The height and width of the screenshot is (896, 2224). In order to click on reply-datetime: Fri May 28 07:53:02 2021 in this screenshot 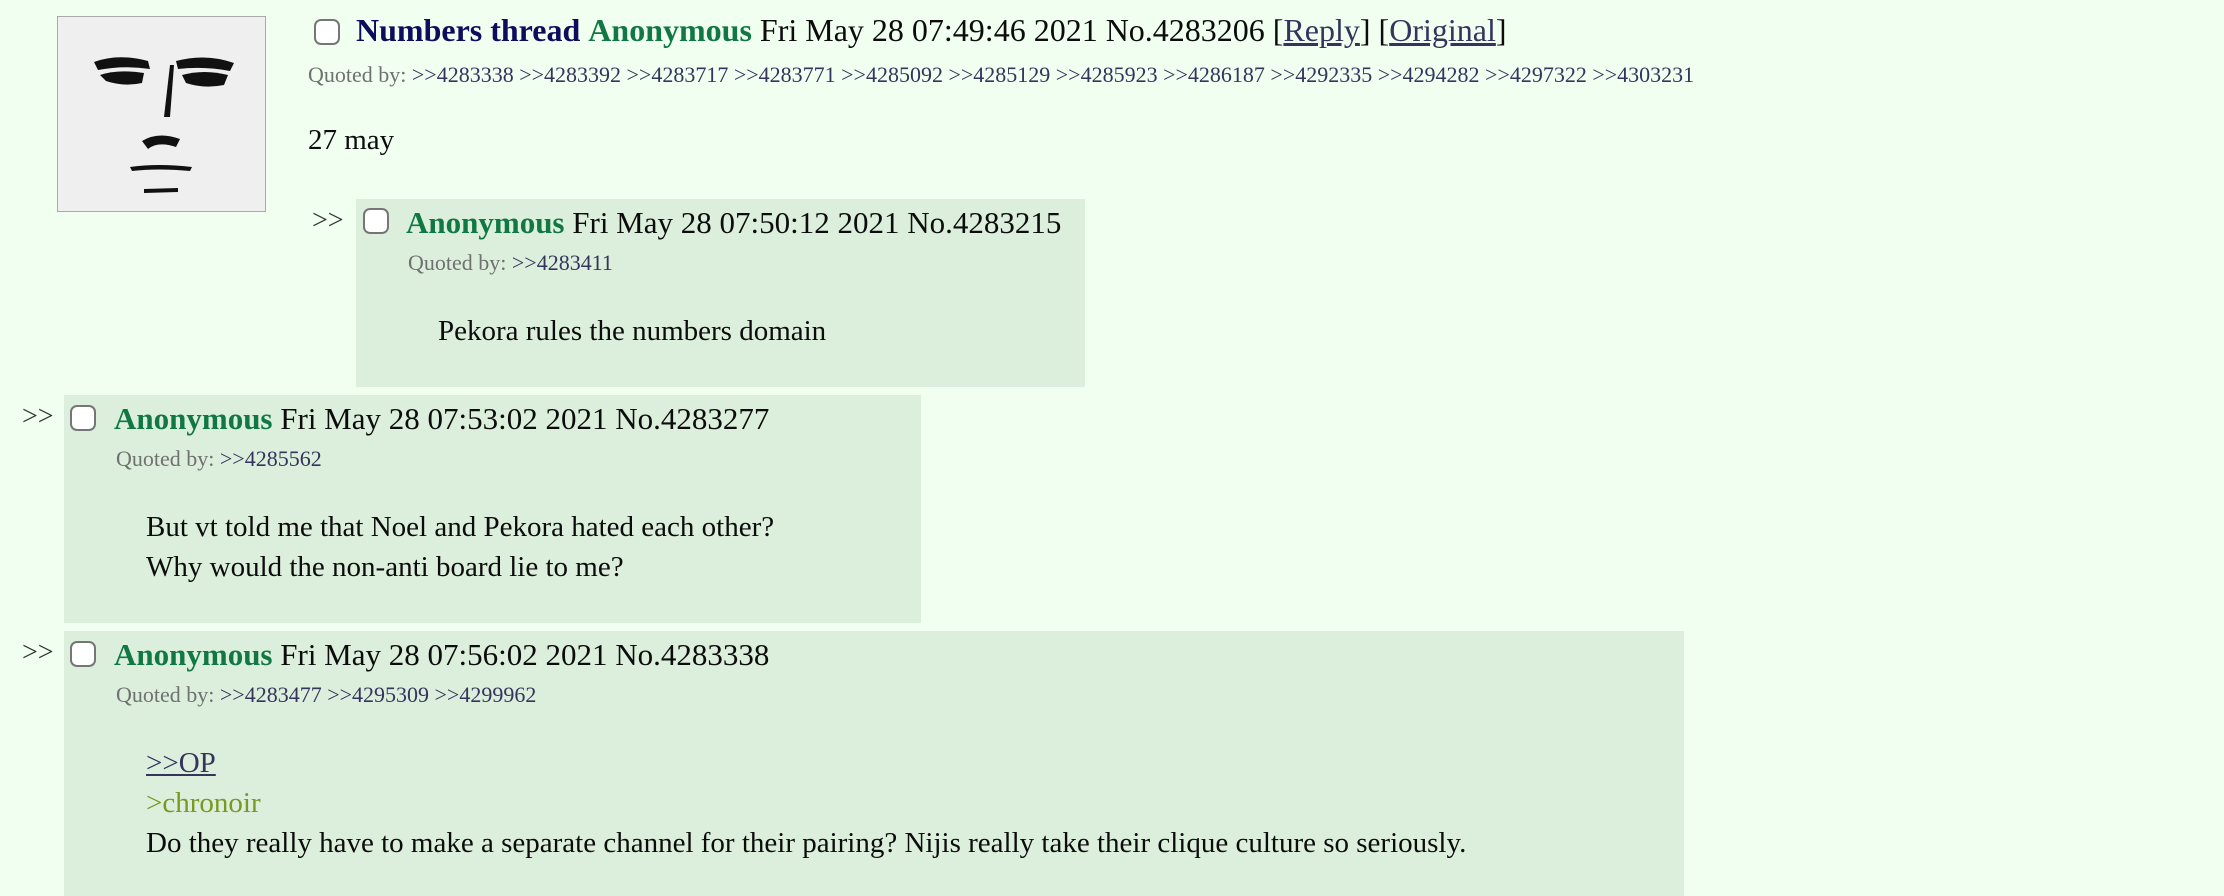, I will do `click(444, 418)`.